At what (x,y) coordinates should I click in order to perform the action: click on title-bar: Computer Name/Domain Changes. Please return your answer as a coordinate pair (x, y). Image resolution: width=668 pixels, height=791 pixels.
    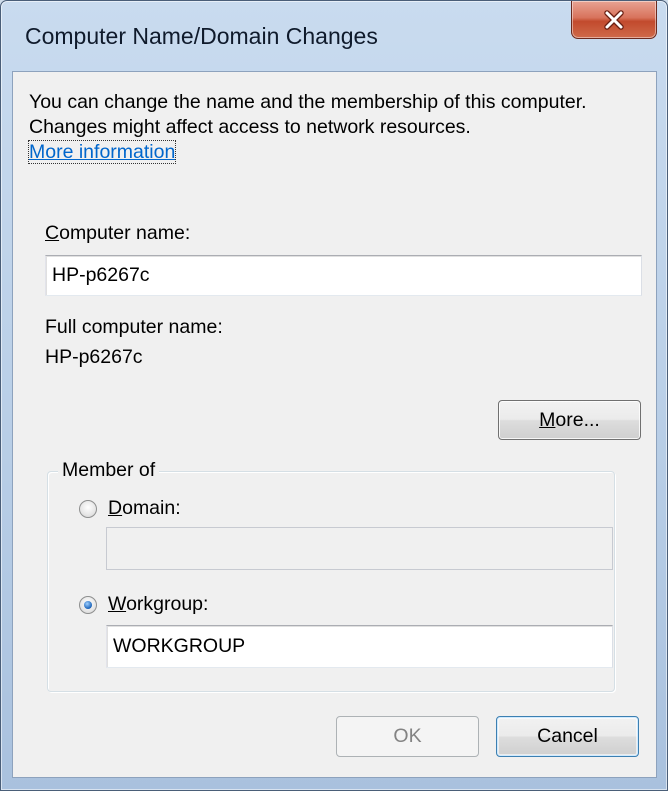
    Looking at the image, I should click on (334, 36).